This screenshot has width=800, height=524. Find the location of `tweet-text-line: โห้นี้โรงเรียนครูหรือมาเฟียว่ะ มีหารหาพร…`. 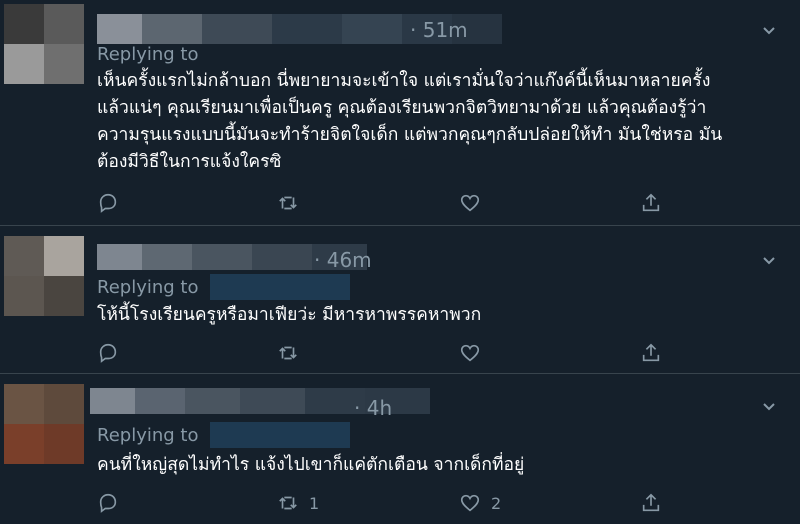

tweet-text-line: โห้นี้โรงเรียนครูหรือมาเฟียว่ะ มีหารหาพร… is located at coordinates (289, 315).